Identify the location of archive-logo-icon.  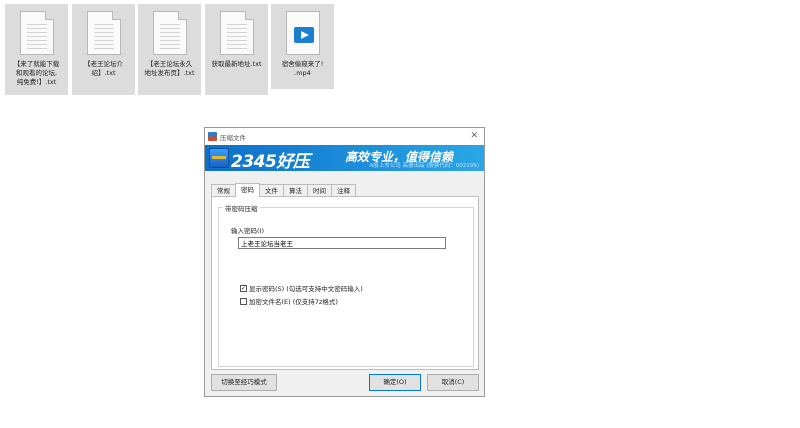
(219, 158).